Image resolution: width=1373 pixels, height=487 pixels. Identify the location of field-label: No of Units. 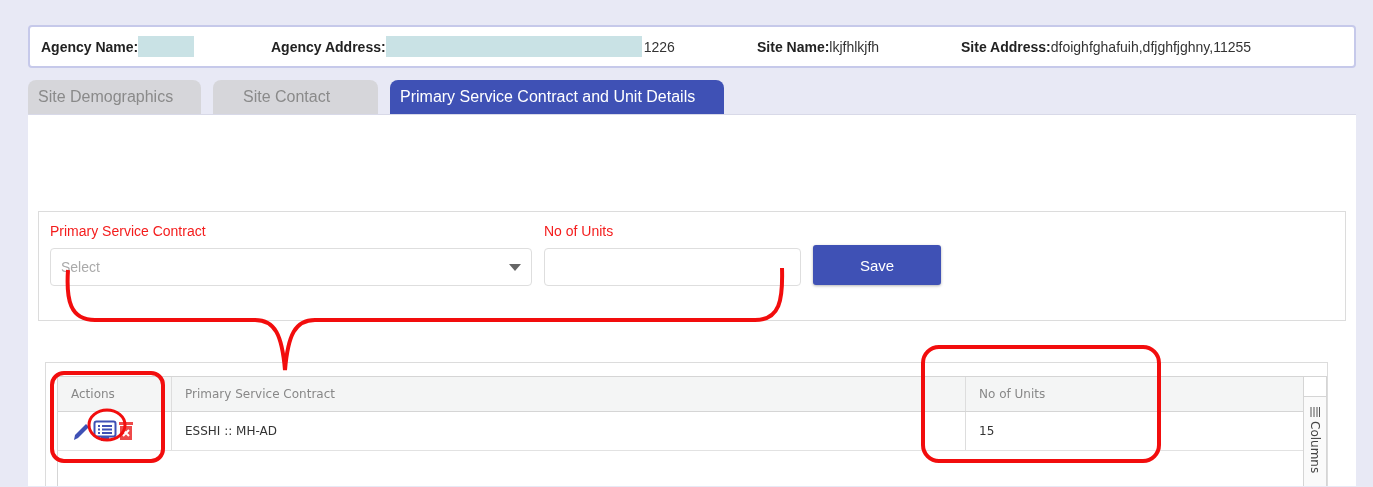
(579, 231).